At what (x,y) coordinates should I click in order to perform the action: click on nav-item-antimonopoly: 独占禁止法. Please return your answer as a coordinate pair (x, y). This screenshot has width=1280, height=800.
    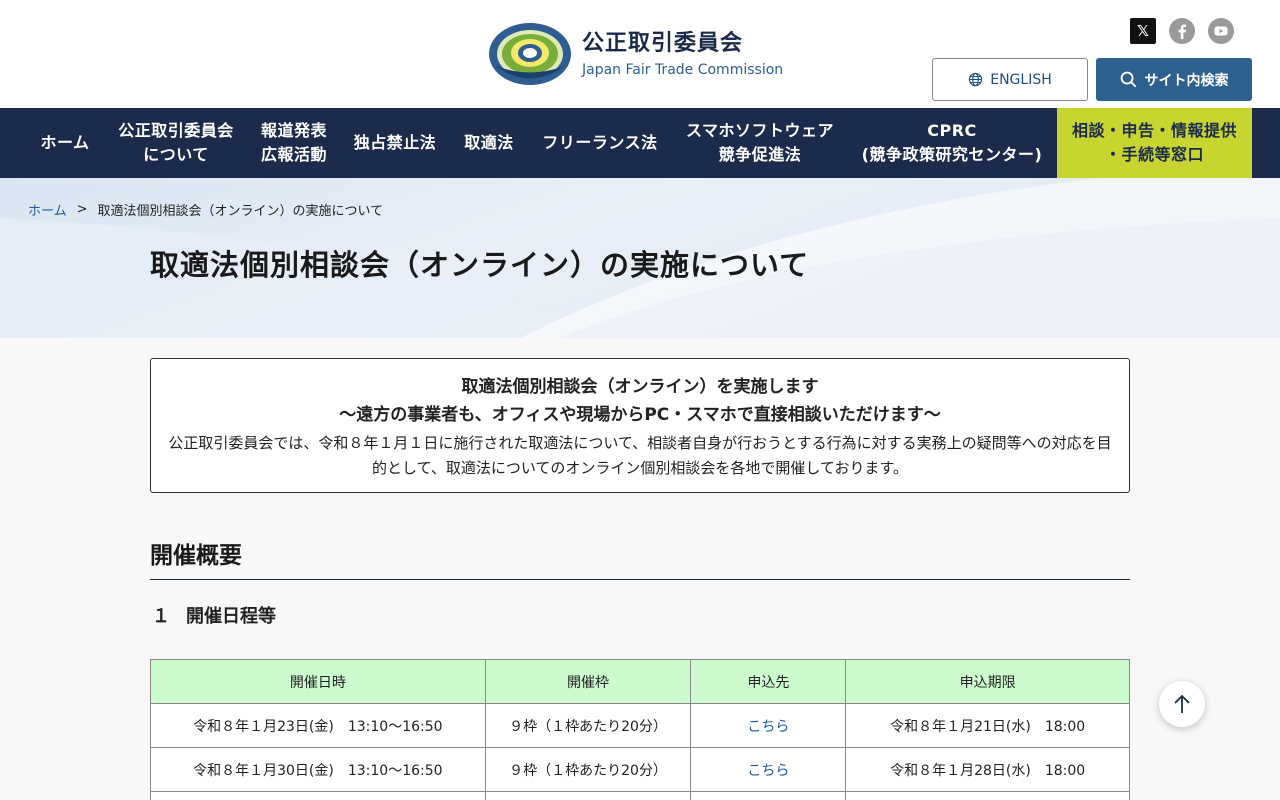
    Looking at the image, I should click on (395, 143).